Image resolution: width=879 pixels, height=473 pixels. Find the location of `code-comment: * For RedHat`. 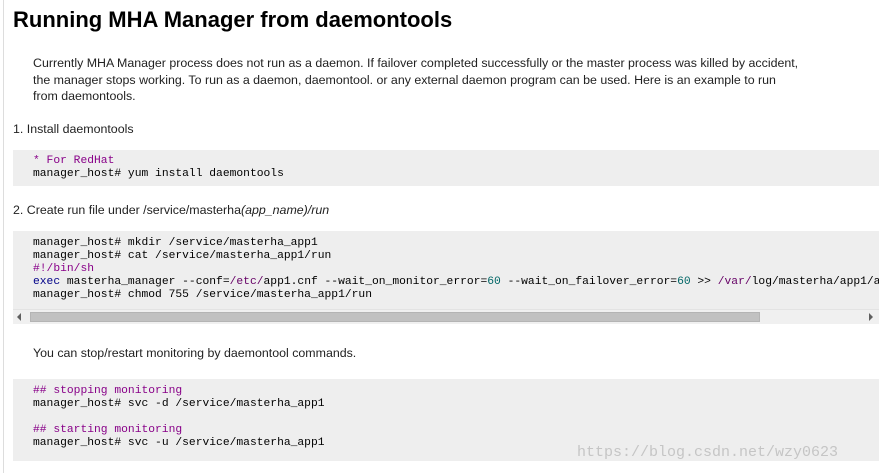

code-comment: * For RedHat is located at coordinates (74, 161).